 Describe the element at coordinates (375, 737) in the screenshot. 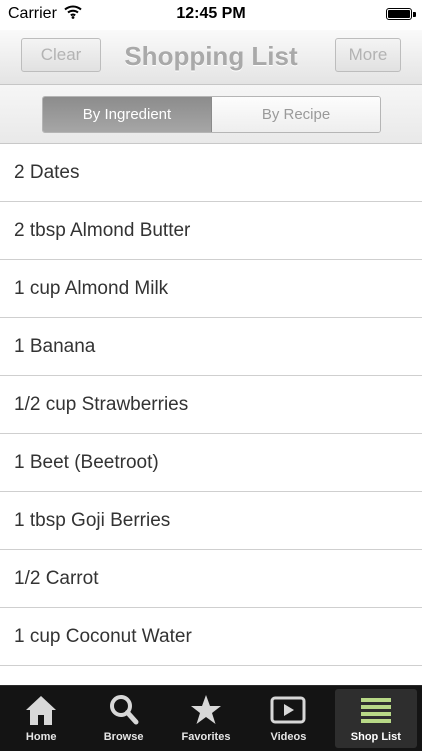

I see `tab-shop-list-label: Shop List` at that location.